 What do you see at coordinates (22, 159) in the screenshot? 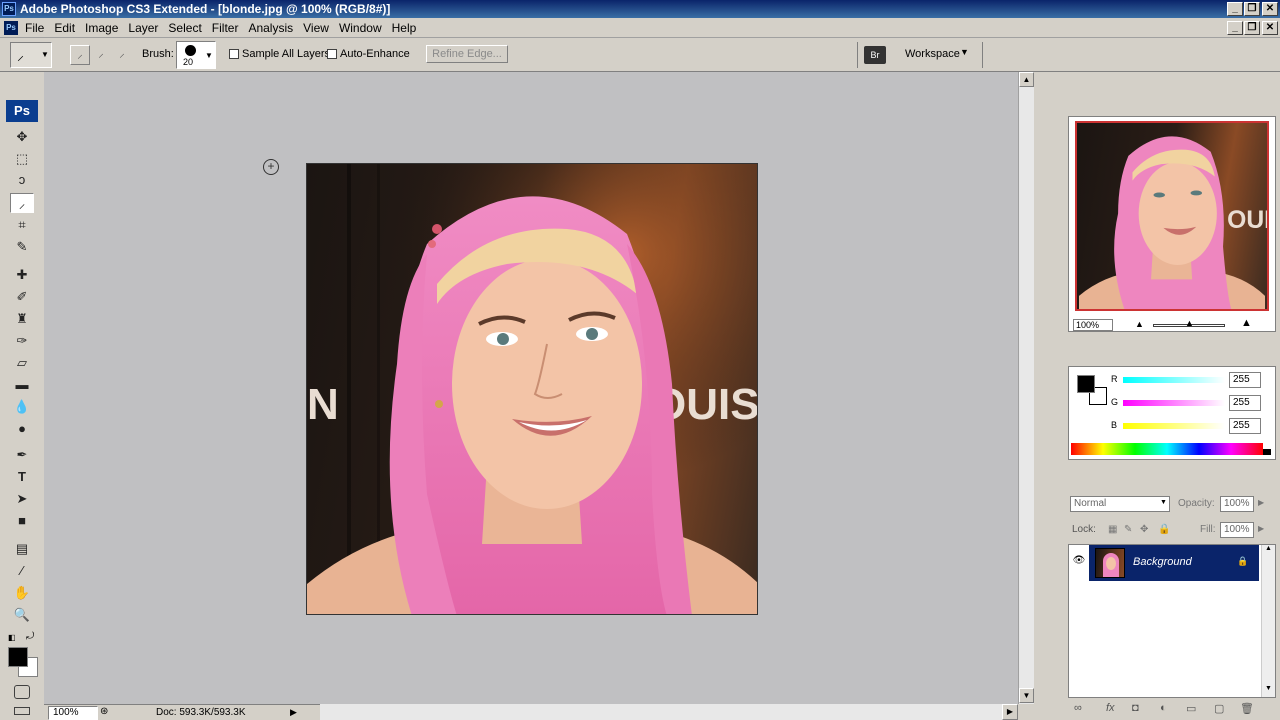
I see `marquee-tool-icon: ⬚` at bounding box center [22, 159].